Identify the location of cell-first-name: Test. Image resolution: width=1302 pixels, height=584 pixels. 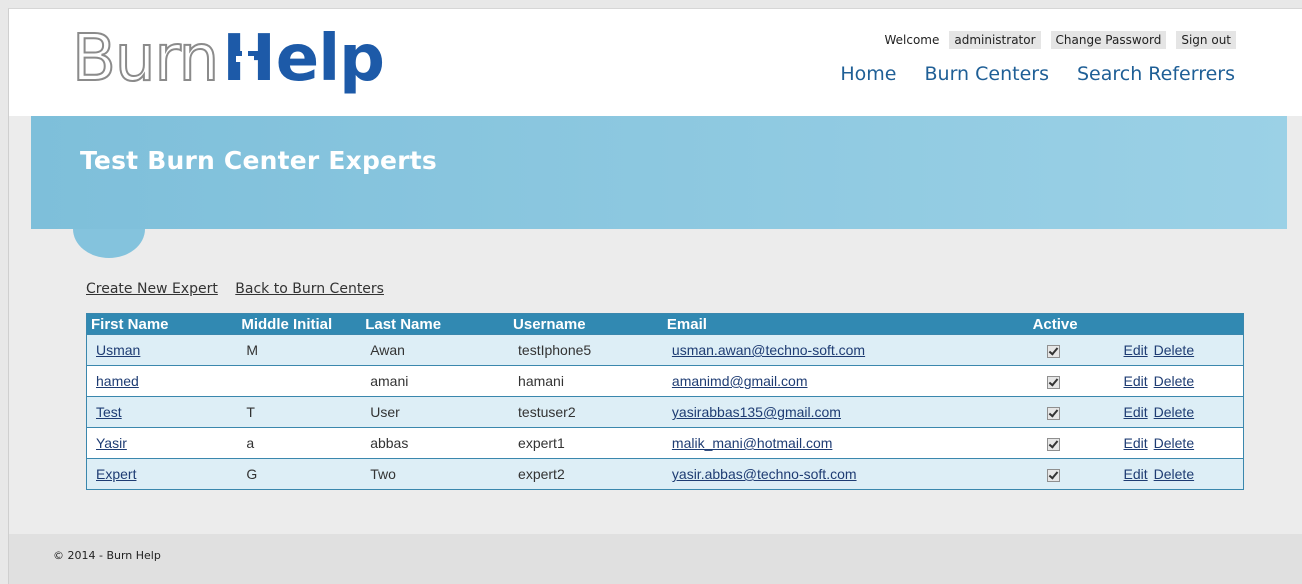
(162, 412).